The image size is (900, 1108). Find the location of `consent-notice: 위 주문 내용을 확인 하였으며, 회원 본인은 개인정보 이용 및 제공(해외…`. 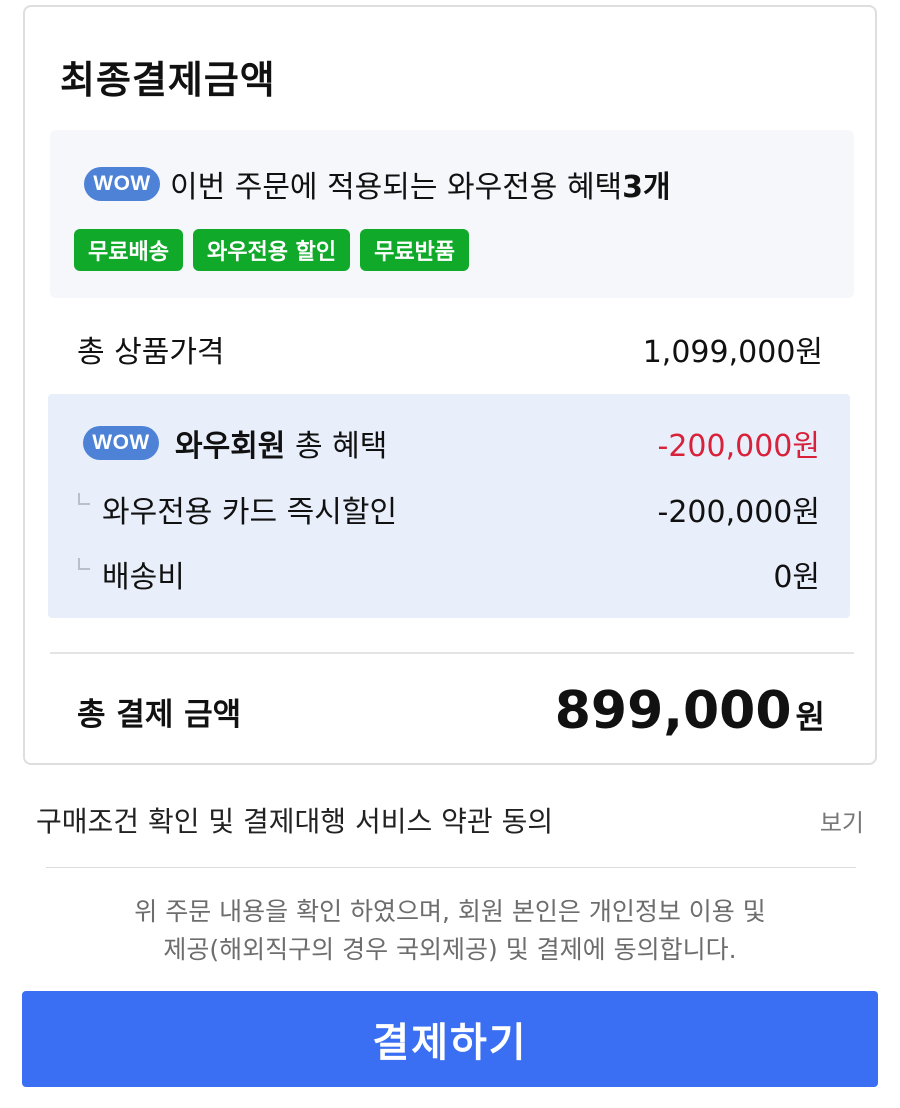

consent-notice: 위 주문 내용을 확인 하였으며, 회원 본인은 개인정보 이용 및 제공(해외… is located at coordinates (450, 931).